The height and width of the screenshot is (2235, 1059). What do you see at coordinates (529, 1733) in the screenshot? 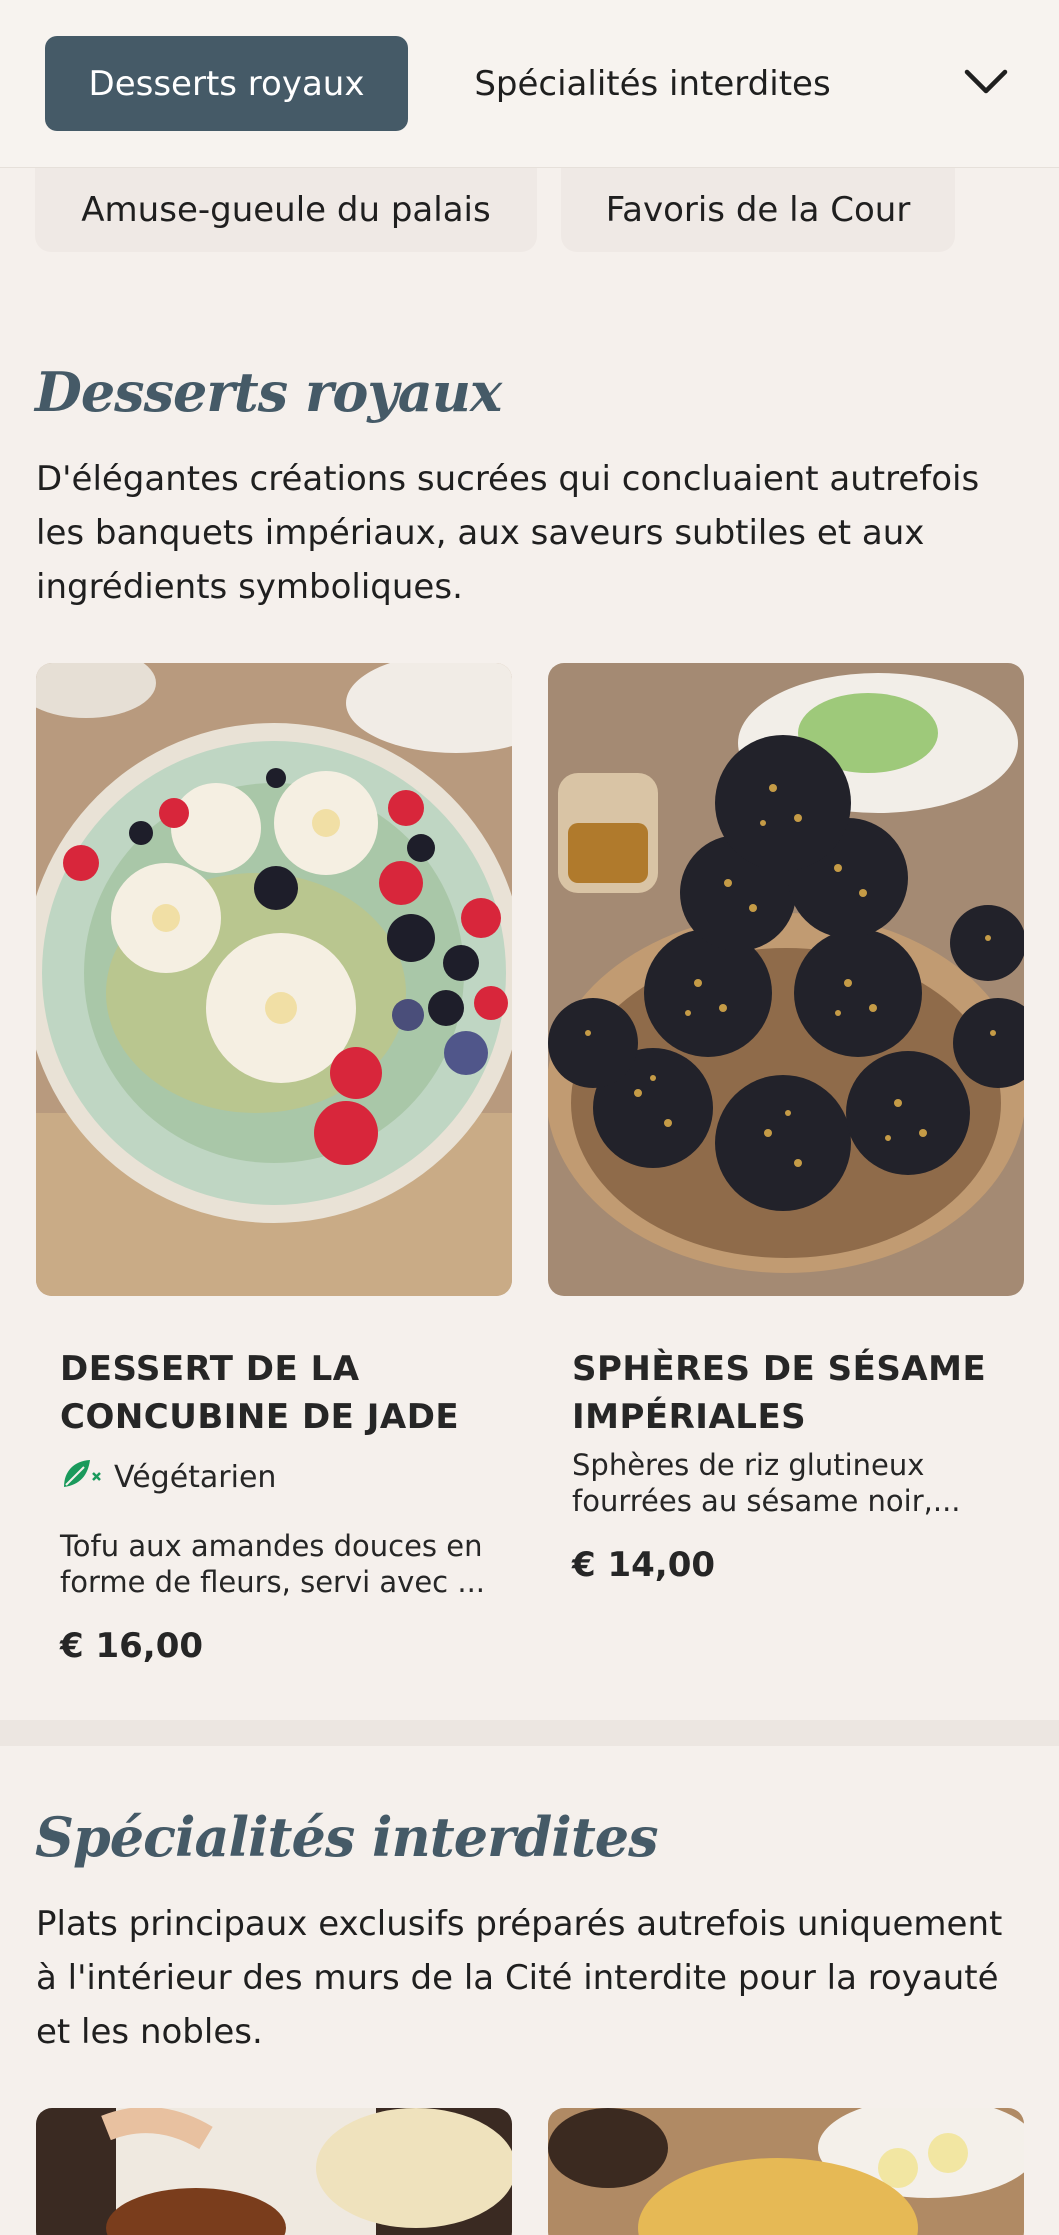
I see `section-divider` at bounding box center [529, 1733].